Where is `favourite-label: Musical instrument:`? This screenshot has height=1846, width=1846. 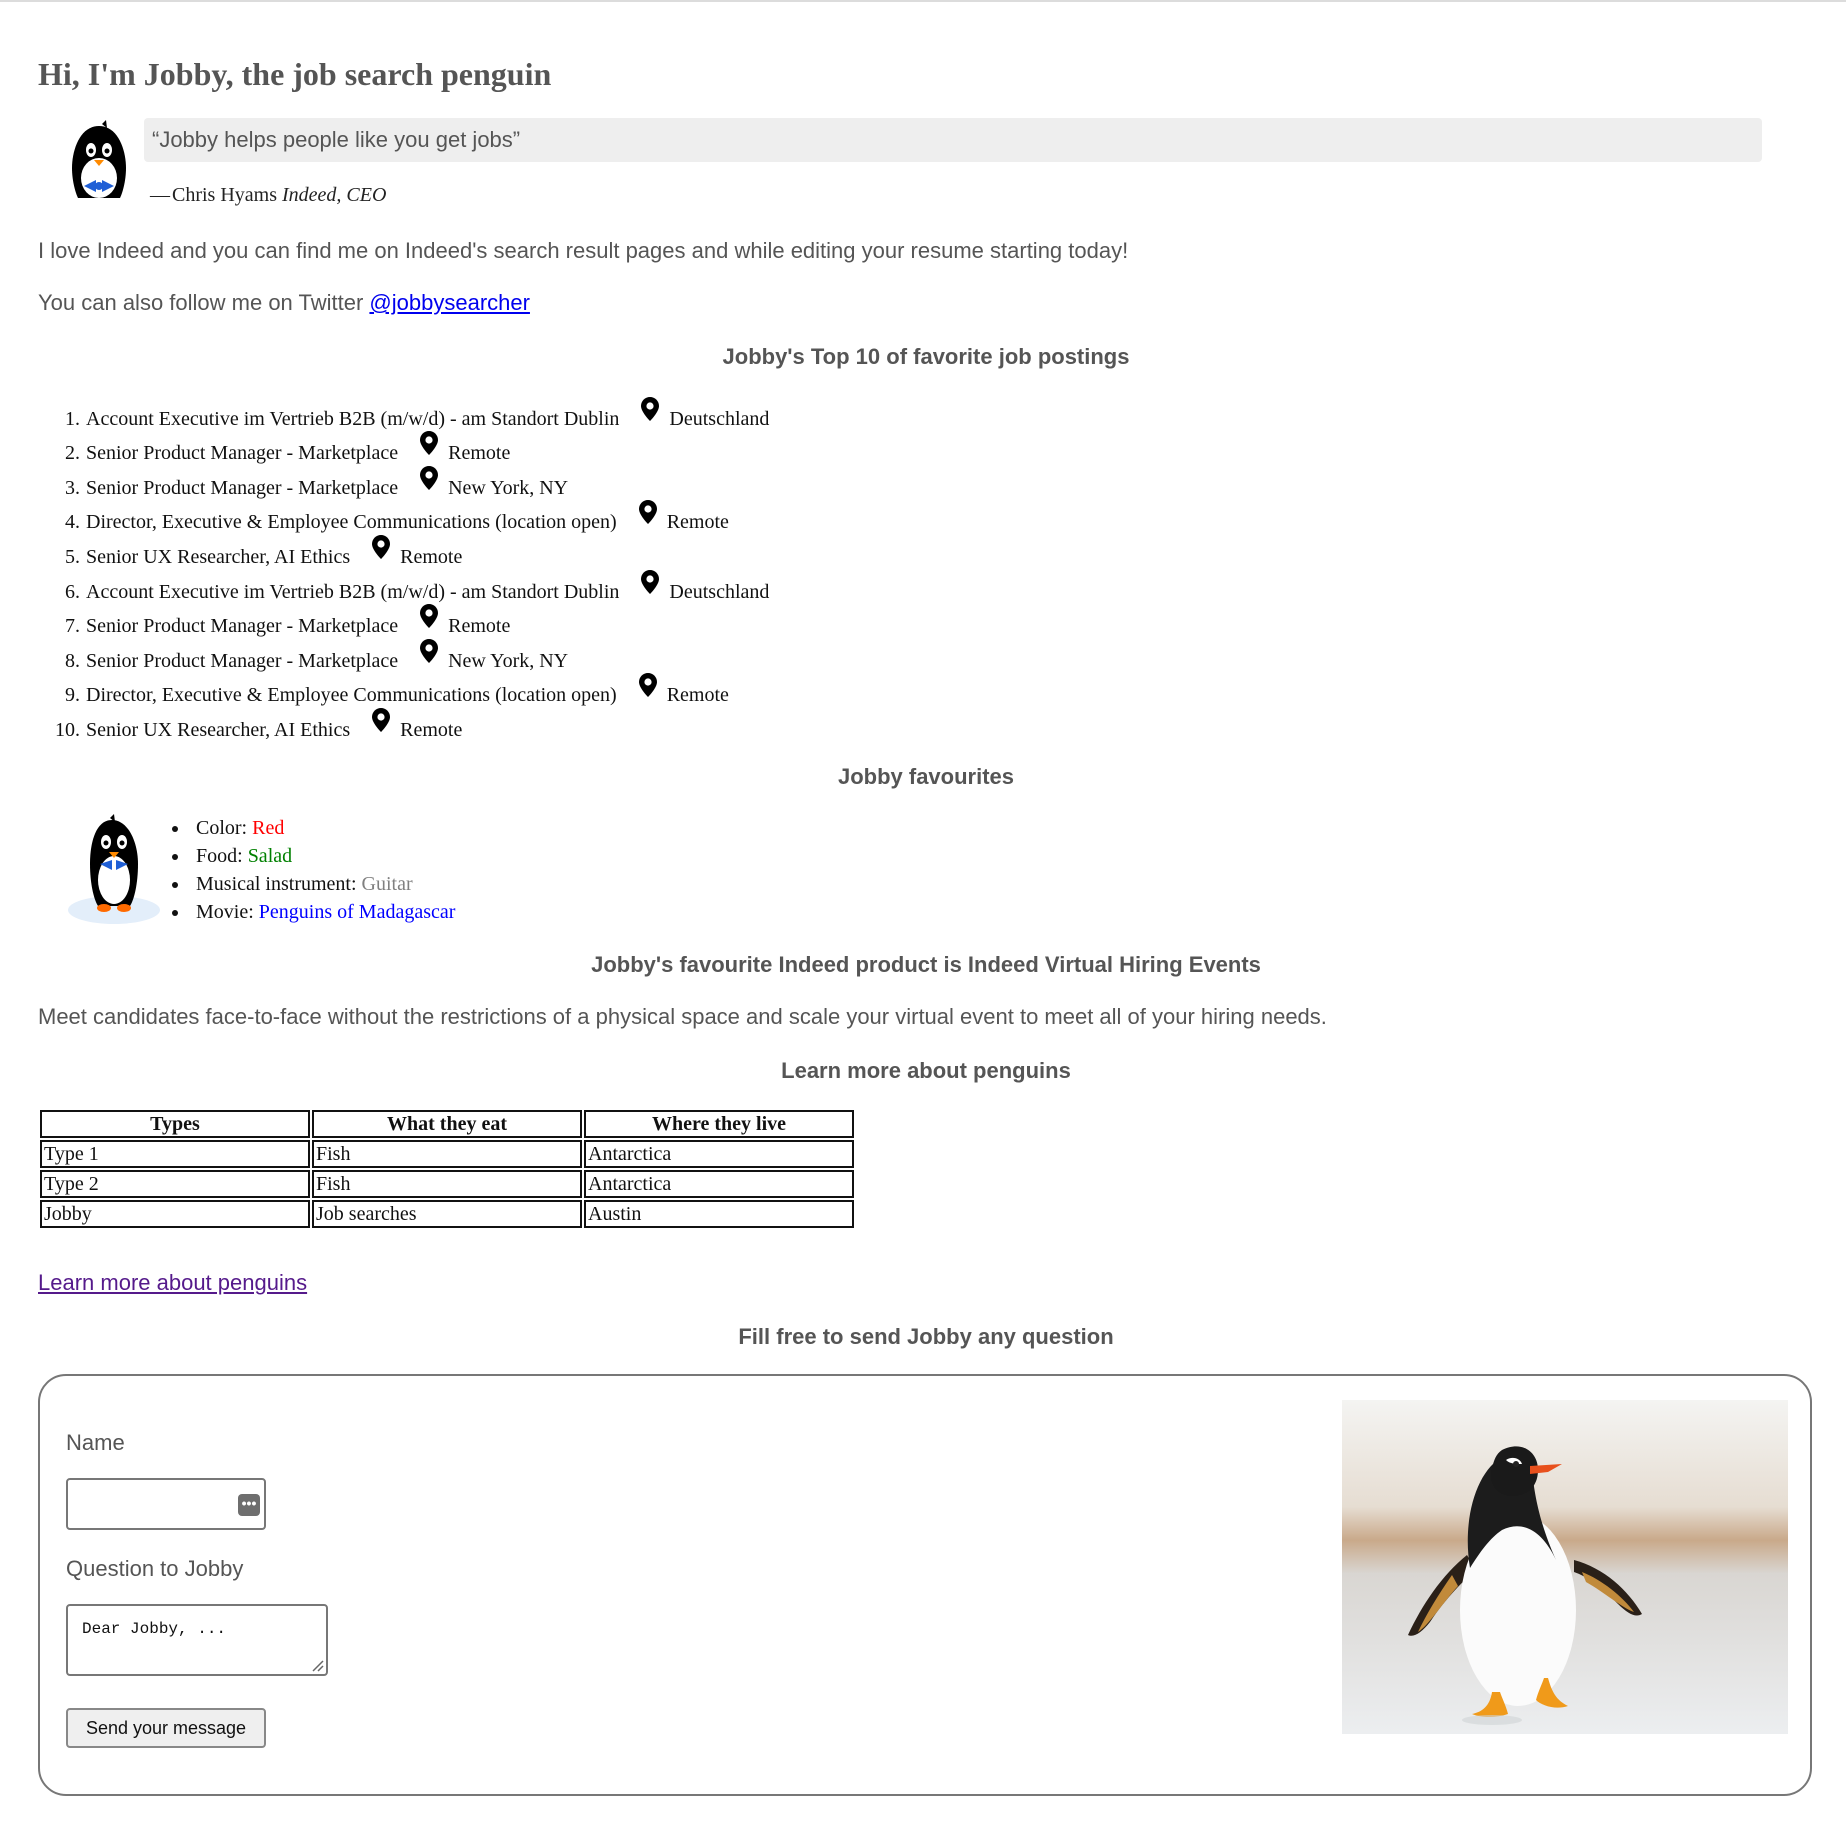
favourite-label: Musical instrument: is located at coordinates (279, 884).